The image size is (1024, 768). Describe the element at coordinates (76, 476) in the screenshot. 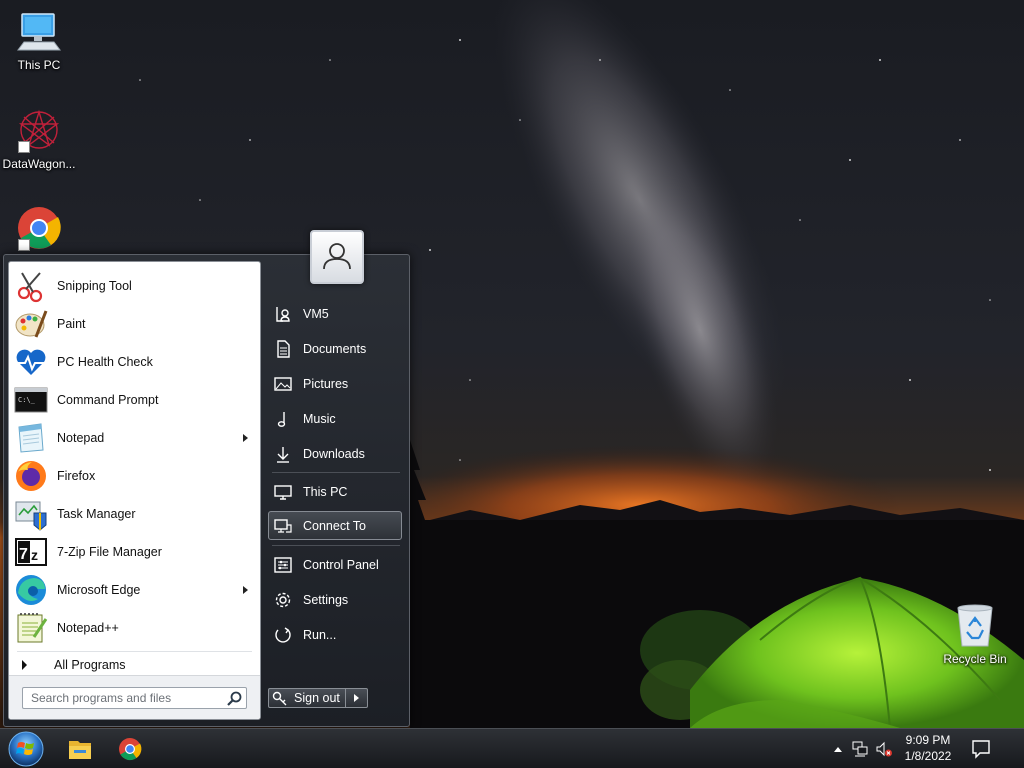

I see `program-label: Firefox` at that location.